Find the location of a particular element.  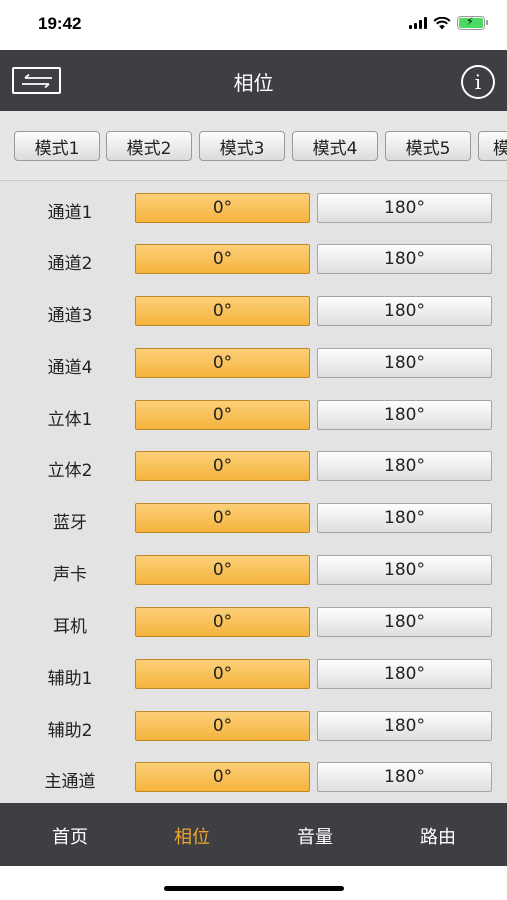

channel-row: 立体1 0° 180° is located at coordinates (253, 415).